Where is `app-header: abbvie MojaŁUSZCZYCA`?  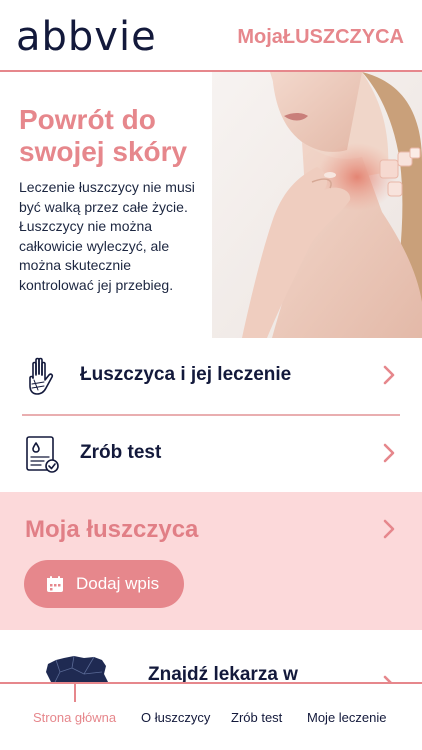
app-header: abbvie MojaŁUSZCZYCA is located at coordinates (211, 36).